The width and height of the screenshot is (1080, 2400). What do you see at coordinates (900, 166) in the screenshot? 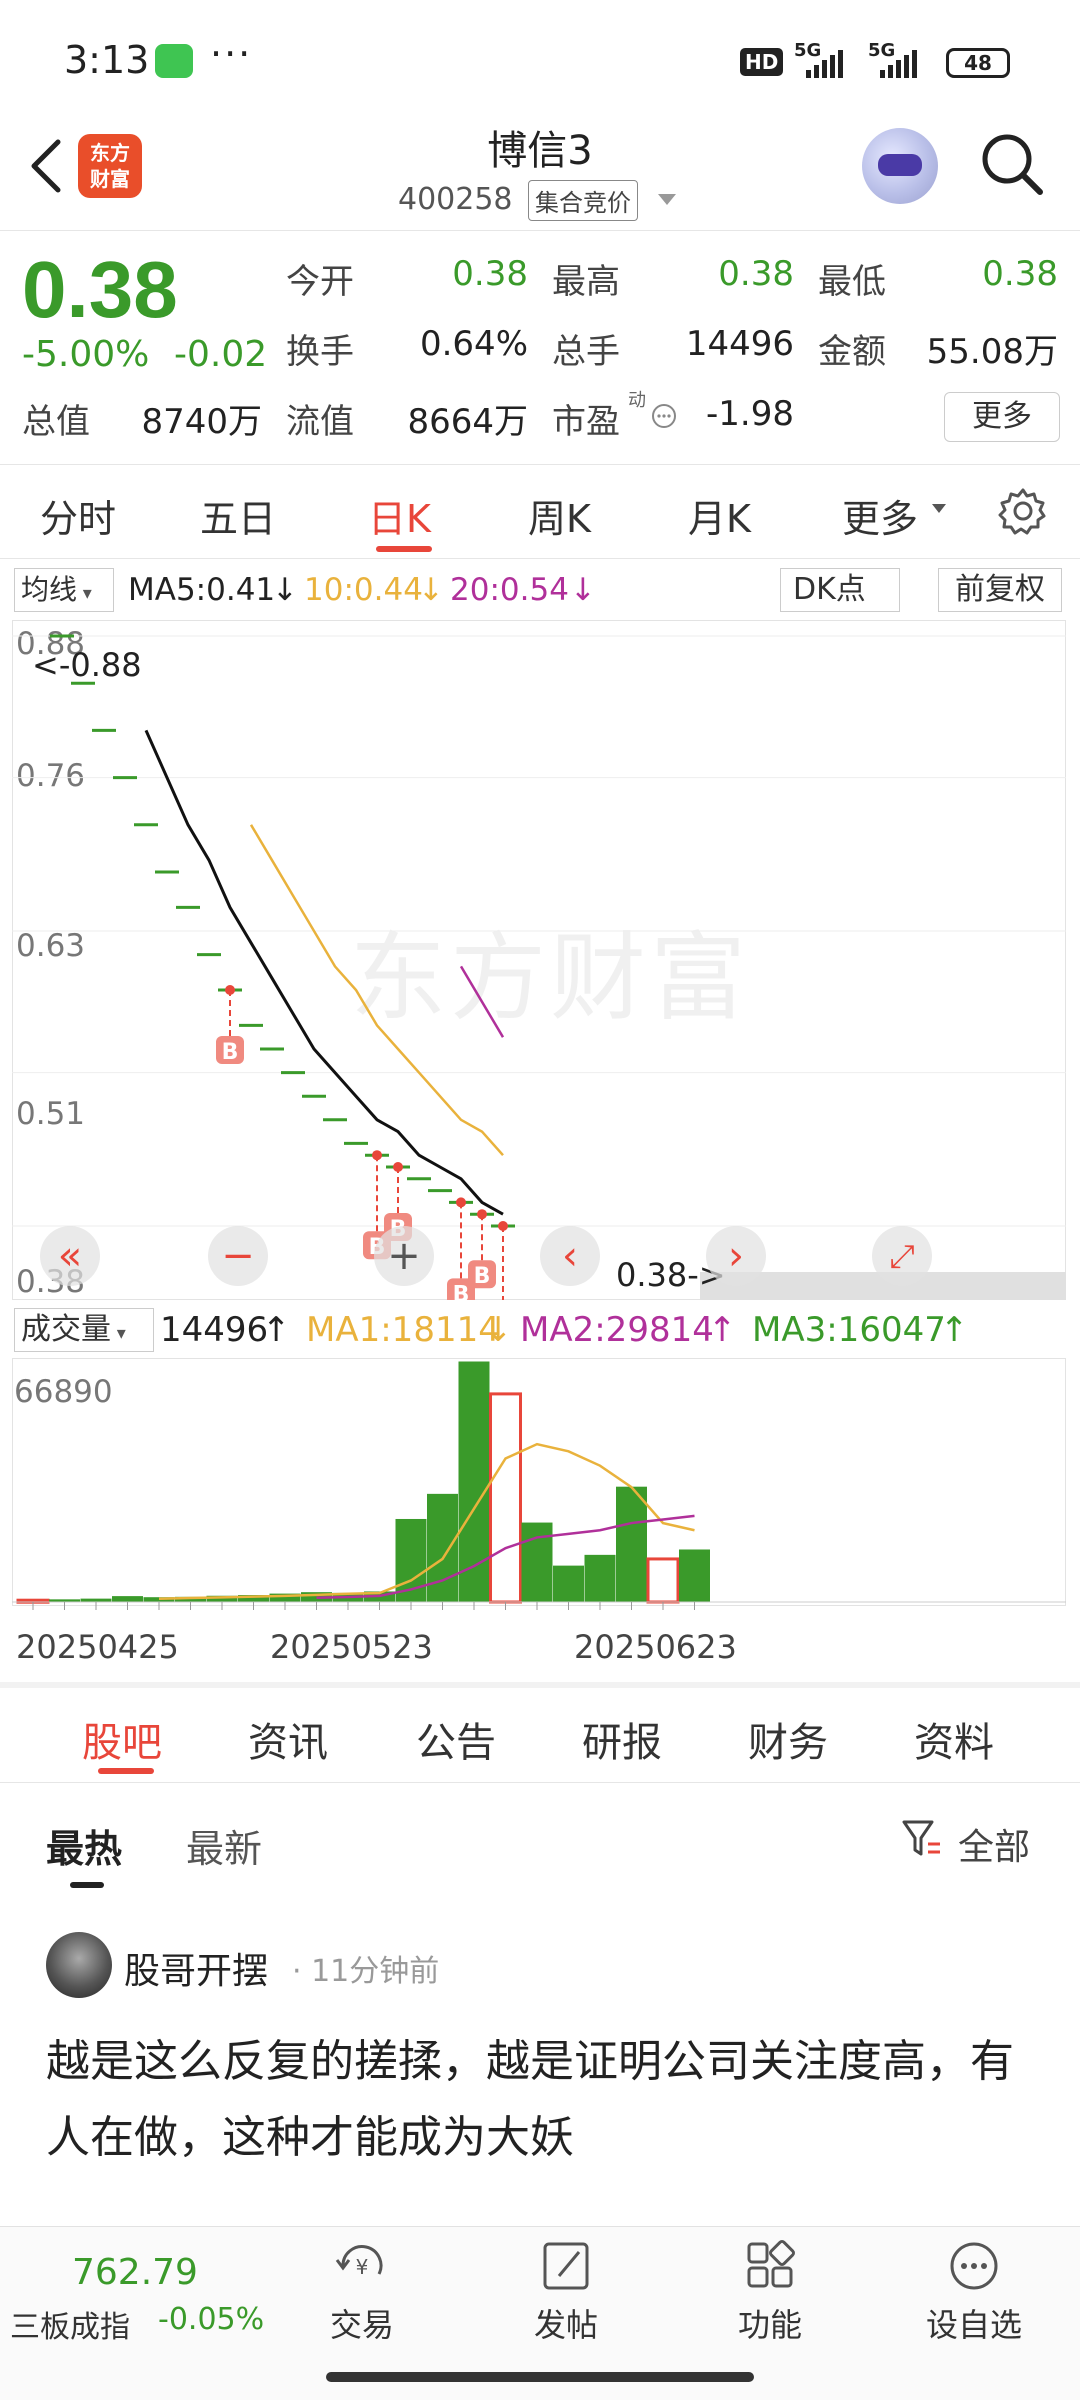
I see `robot-avatar-icon` at bounding box center [900, 166].